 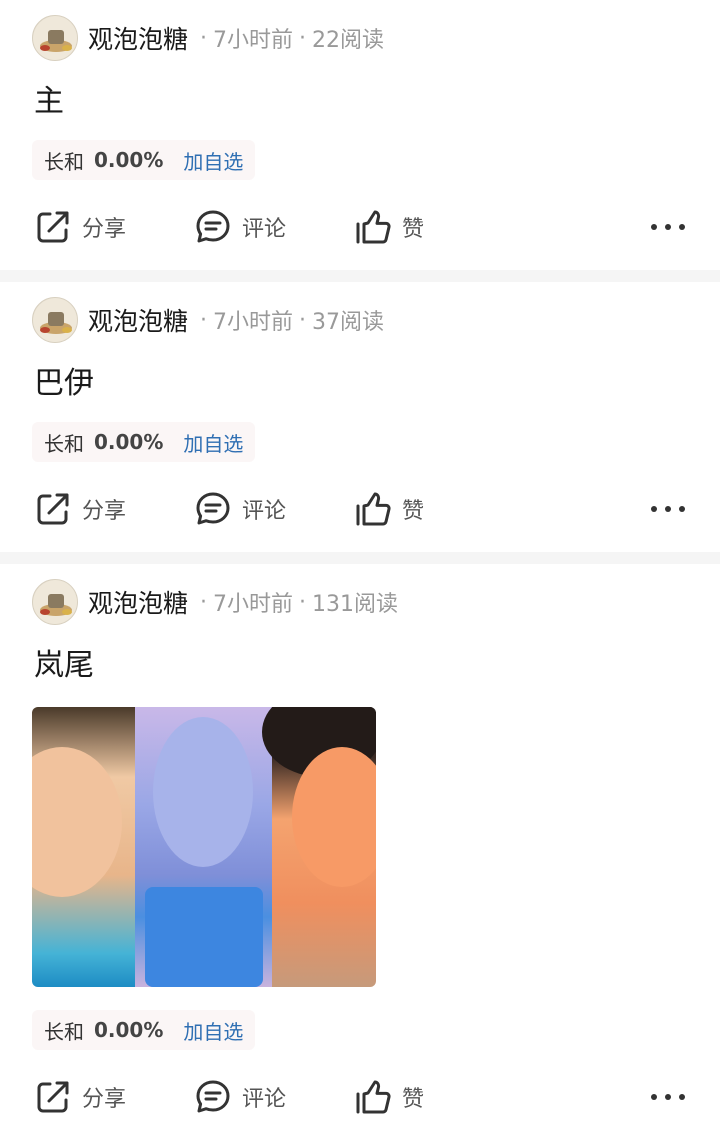 What do you see at coordinates (348, 40) in the screenshot?
I see `read-count: 22阅读` at bounding box center [348, 40].